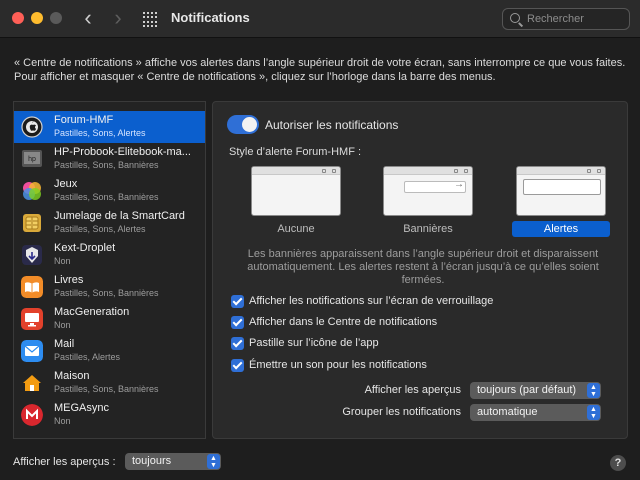 The height and width of the screenshot is (480, 640). Describe the element at coordinates (152, 461) in the screenshot. I see `global-previews-value: toujours` at that location.